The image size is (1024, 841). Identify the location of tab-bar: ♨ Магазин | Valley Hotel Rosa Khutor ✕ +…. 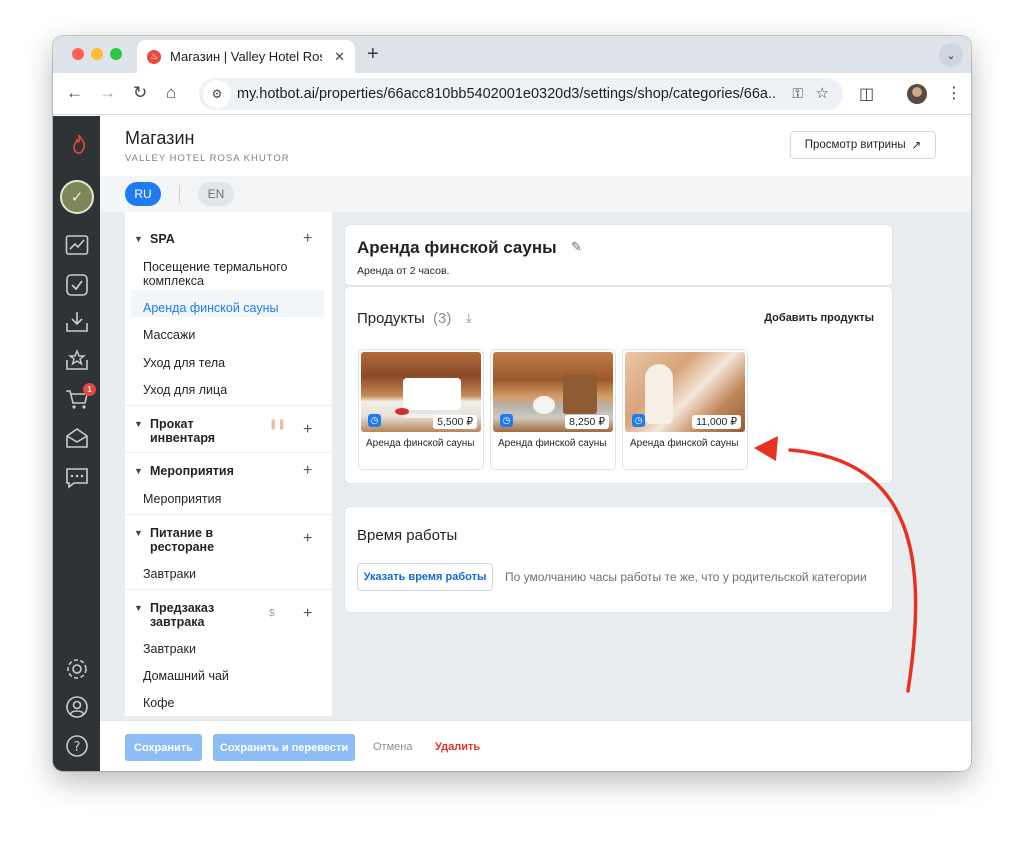
(512, 54).